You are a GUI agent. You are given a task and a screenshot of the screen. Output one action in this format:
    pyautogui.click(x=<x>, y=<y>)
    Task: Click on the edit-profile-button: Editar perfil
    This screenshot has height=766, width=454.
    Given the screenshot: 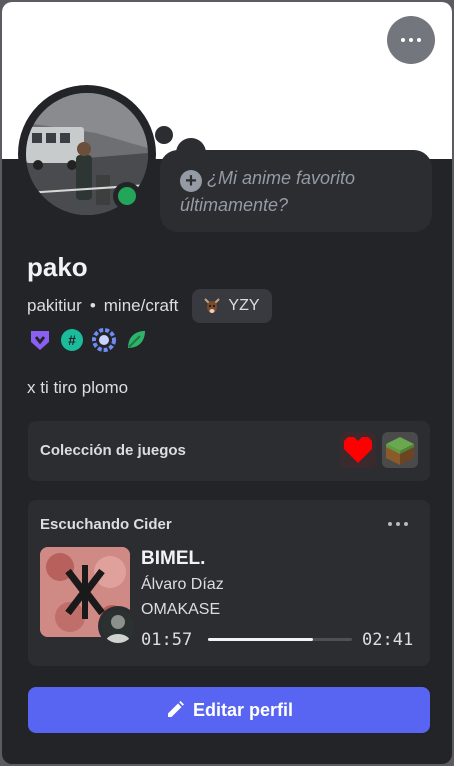 What is the action you would take?
    pyautogui.click(x=229, y=710)
    